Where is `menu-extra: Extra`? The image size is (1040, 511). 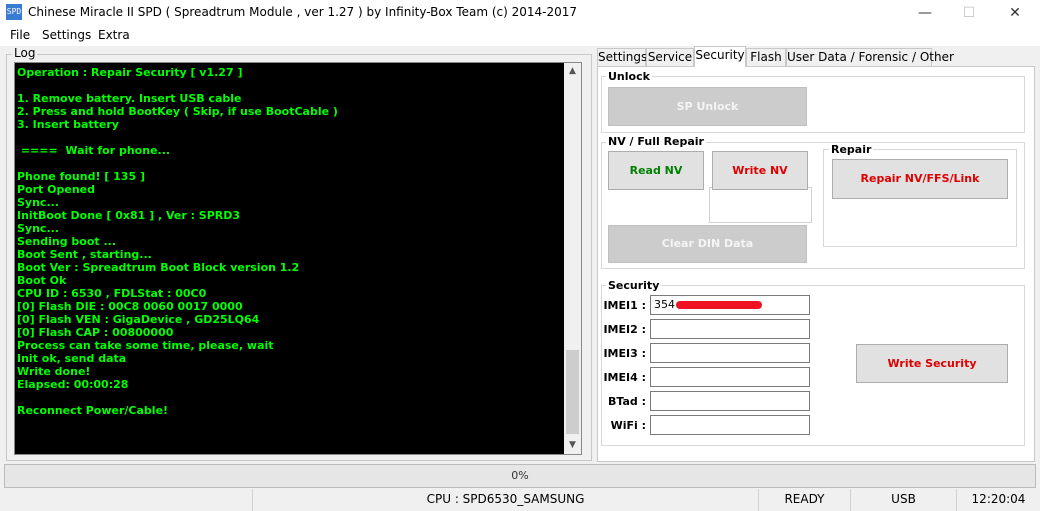
menu-extra: Extra is located at coordinates (114, 35).